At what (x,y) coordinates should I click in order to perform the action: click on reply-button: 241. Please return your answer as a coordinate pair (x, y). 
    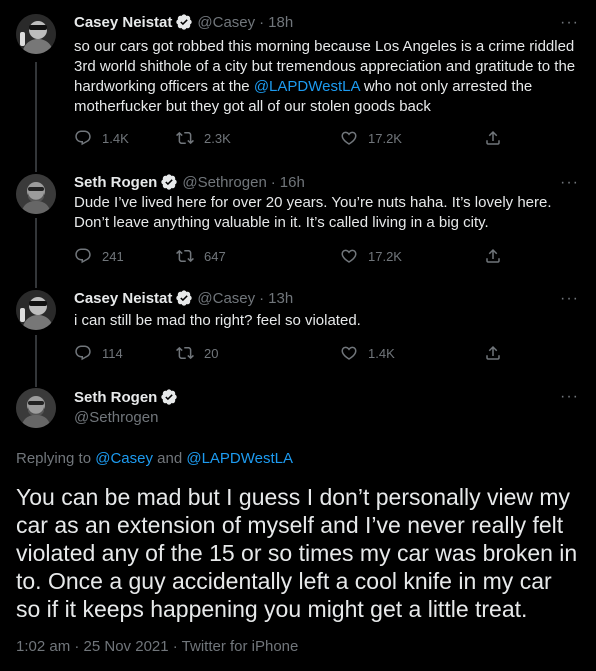
    Looking at the image, I should click on (99, 256).